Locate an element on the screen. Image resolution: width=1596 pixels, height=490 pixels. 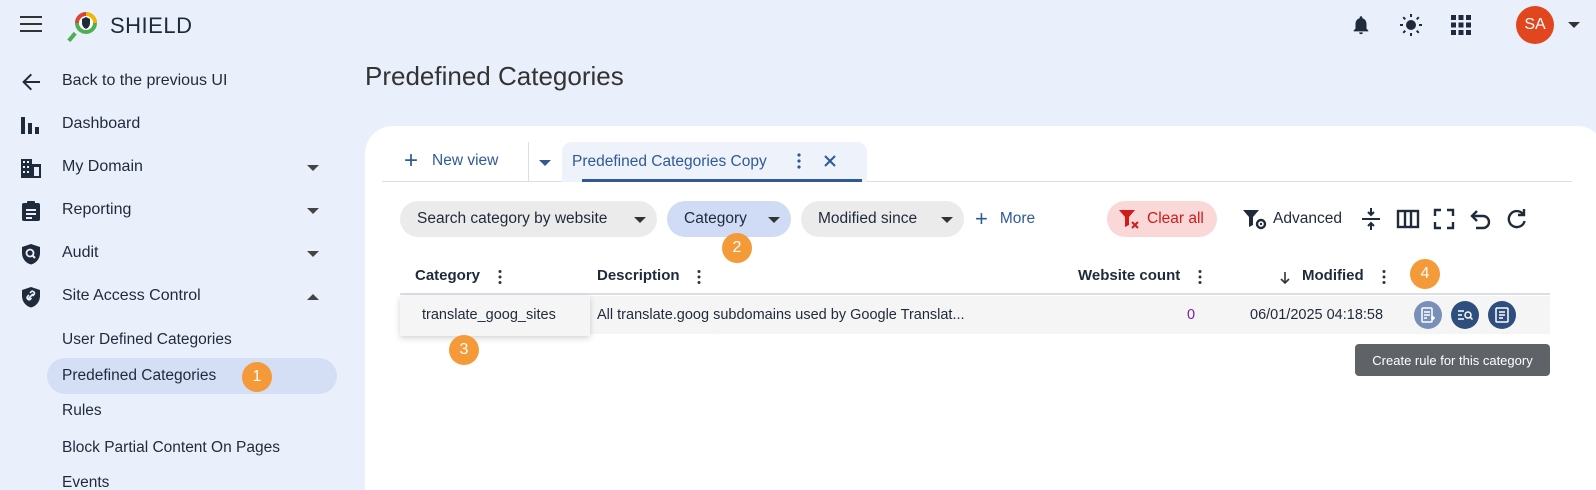
view-tab-bar: + New view Predefined Categories Copy is located at coordinates (977, 162).